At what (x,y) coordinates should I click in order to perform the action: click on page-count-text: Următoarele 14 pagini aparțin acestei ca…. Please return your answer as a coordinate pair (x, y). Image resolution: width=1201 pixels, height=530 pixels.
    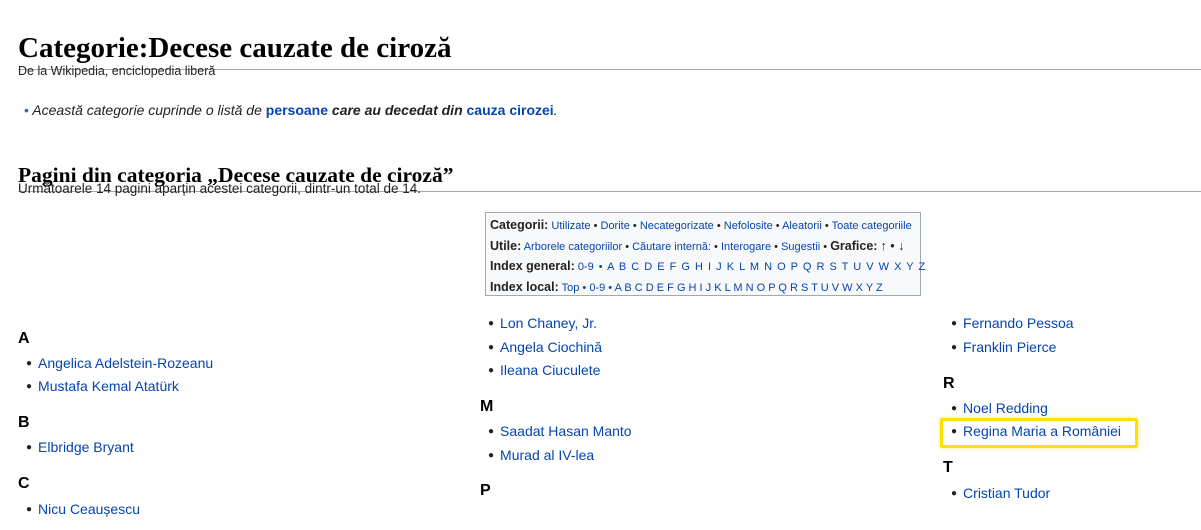
    Looking at the image, I should click on (219, 188).